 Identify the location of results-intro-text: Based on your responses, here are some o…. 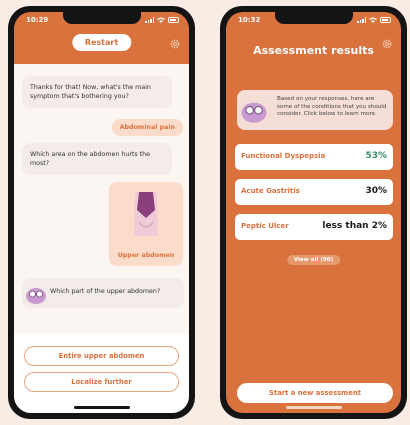
(332, 106).